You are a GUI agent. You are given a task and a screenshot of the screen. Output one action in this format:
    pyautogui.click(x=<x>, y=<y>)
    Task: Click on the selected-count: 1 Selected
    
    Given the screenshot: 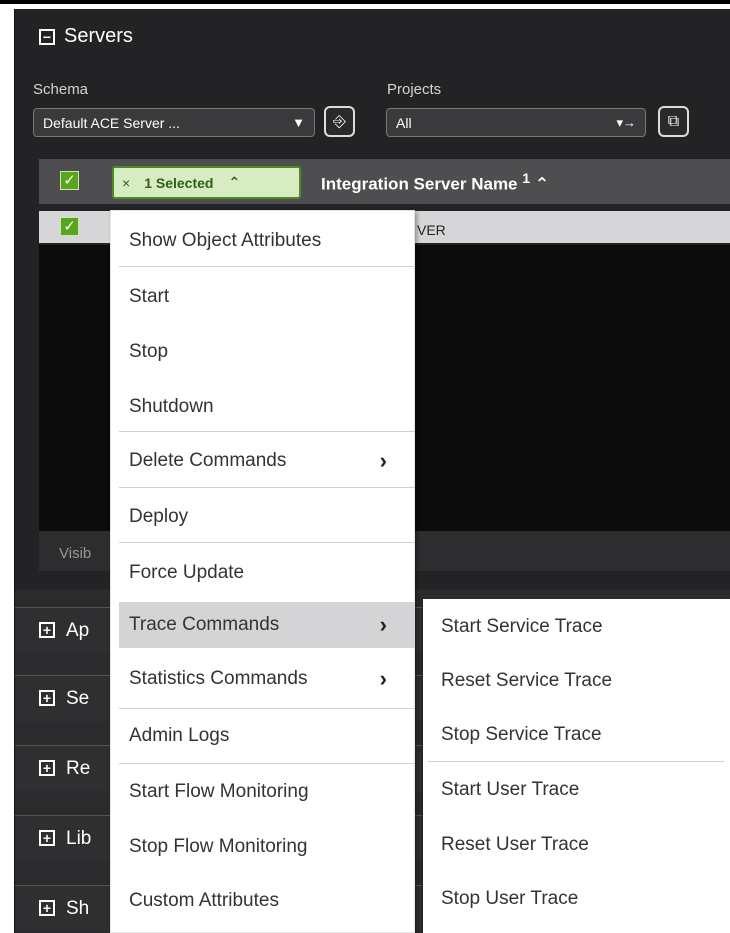 What is the action you would take?
    pyautogui.click(x=179, y=182)
    